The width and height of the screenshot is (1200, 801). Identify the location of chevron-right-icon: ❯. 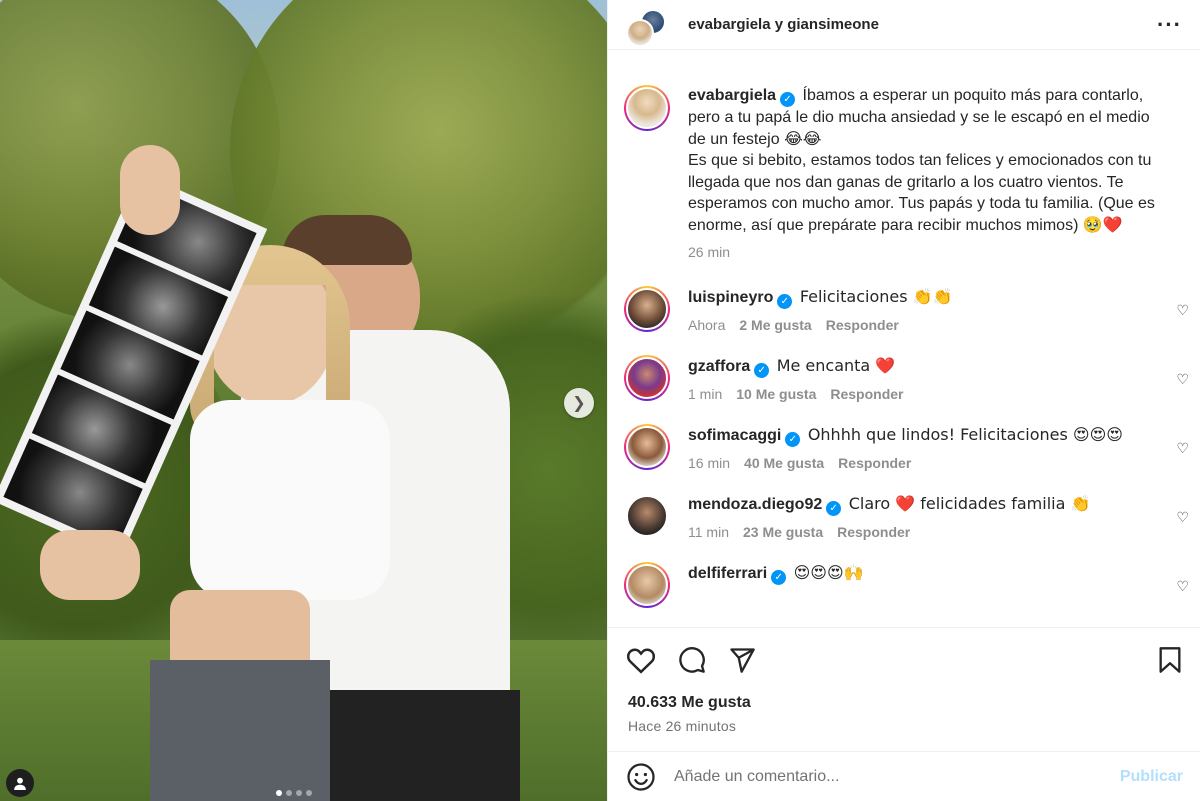
(579, 403).